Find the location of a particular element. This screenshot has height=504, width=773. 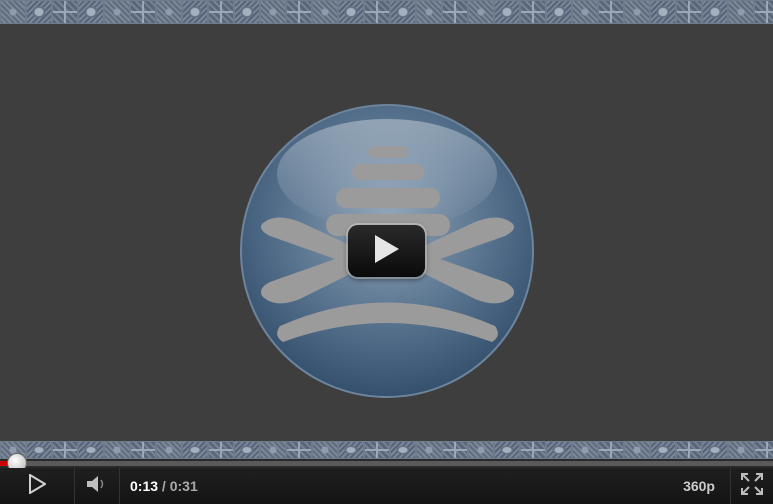

speaker-icon is located at coordinates (97, 486).